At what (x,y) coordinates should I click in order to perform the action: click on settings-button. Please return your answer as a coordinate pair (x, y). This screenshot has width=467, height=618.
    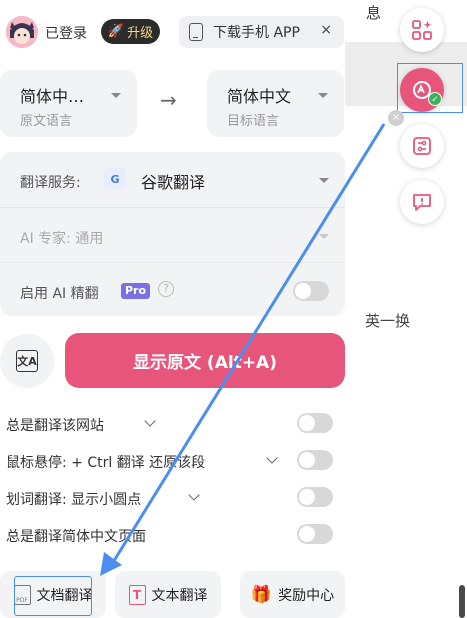
    Looking at the image, I should click on (422, 146).